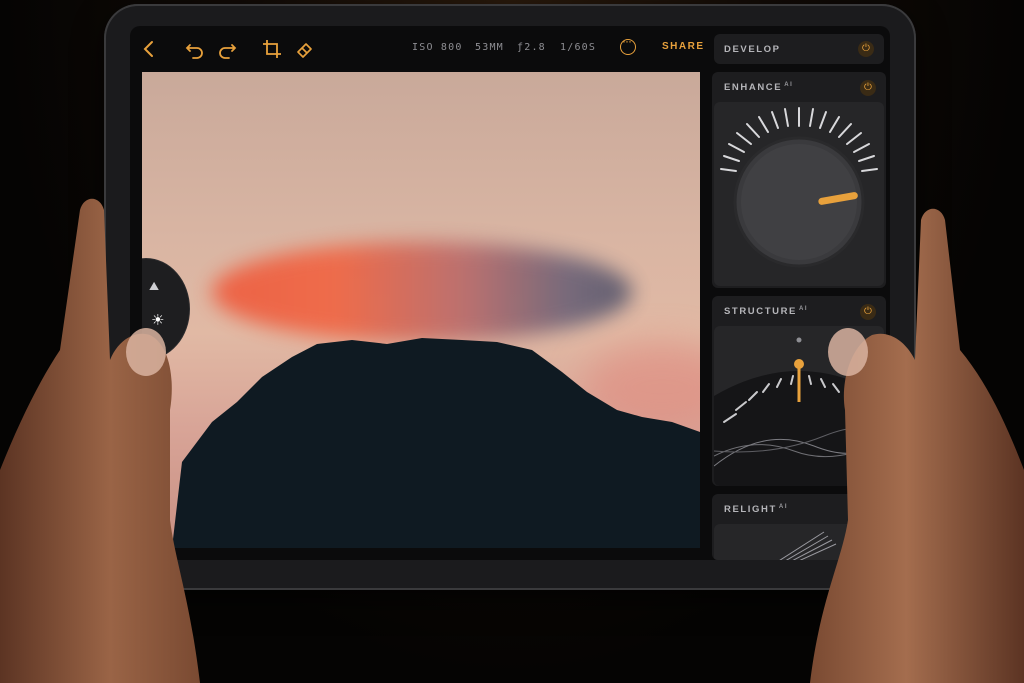  I want to click on shutter-readout: 1/60S, so click(578, 47).